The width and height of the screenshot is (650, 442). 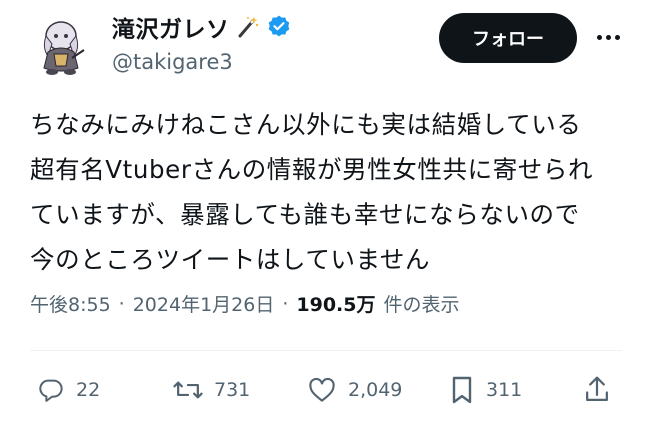 What do you see at coordinates (88, 390) in the screenshot?
I see `reply-count: 22` at bounding box center [88, 390].